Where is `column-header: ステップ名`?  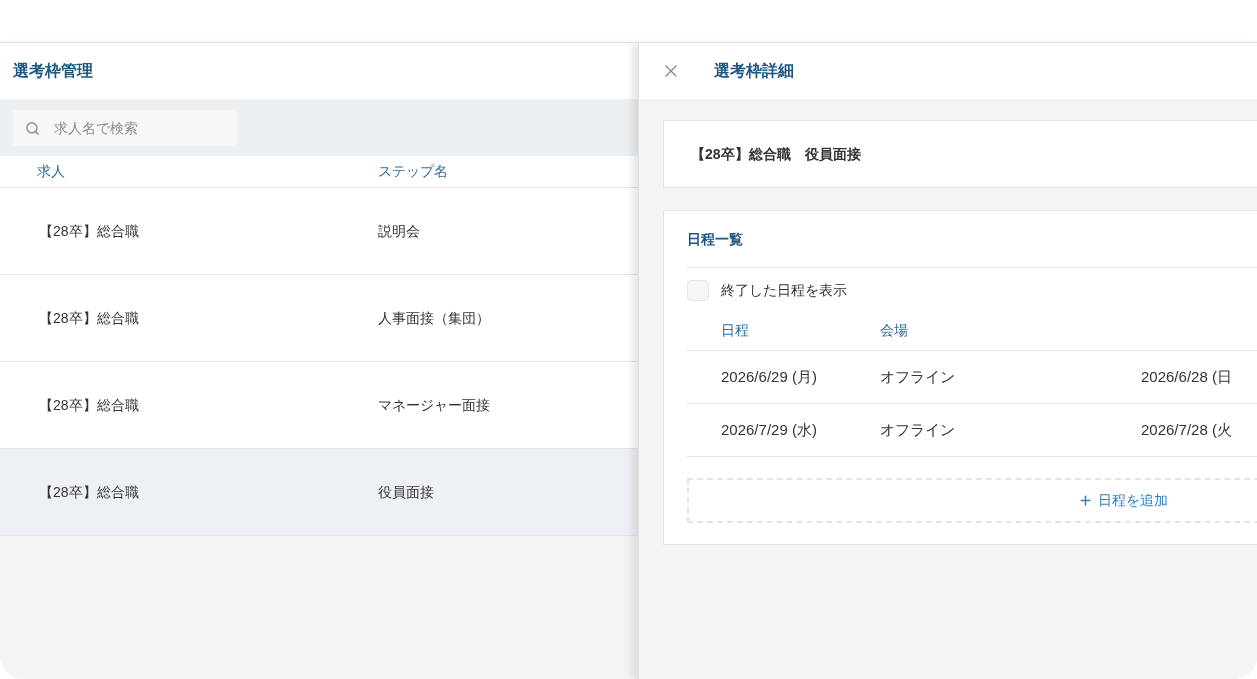 column-header: ステップ名 is located at coordinates (413, 171).